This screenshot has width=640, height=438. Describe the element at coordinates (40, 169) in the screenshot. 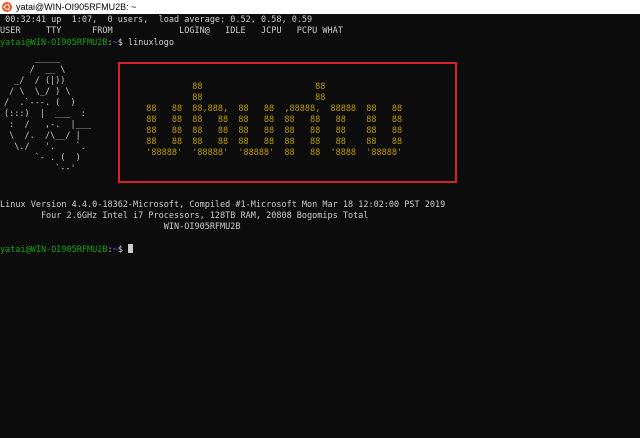

I see `penguin-art-line: `--'` at that location.